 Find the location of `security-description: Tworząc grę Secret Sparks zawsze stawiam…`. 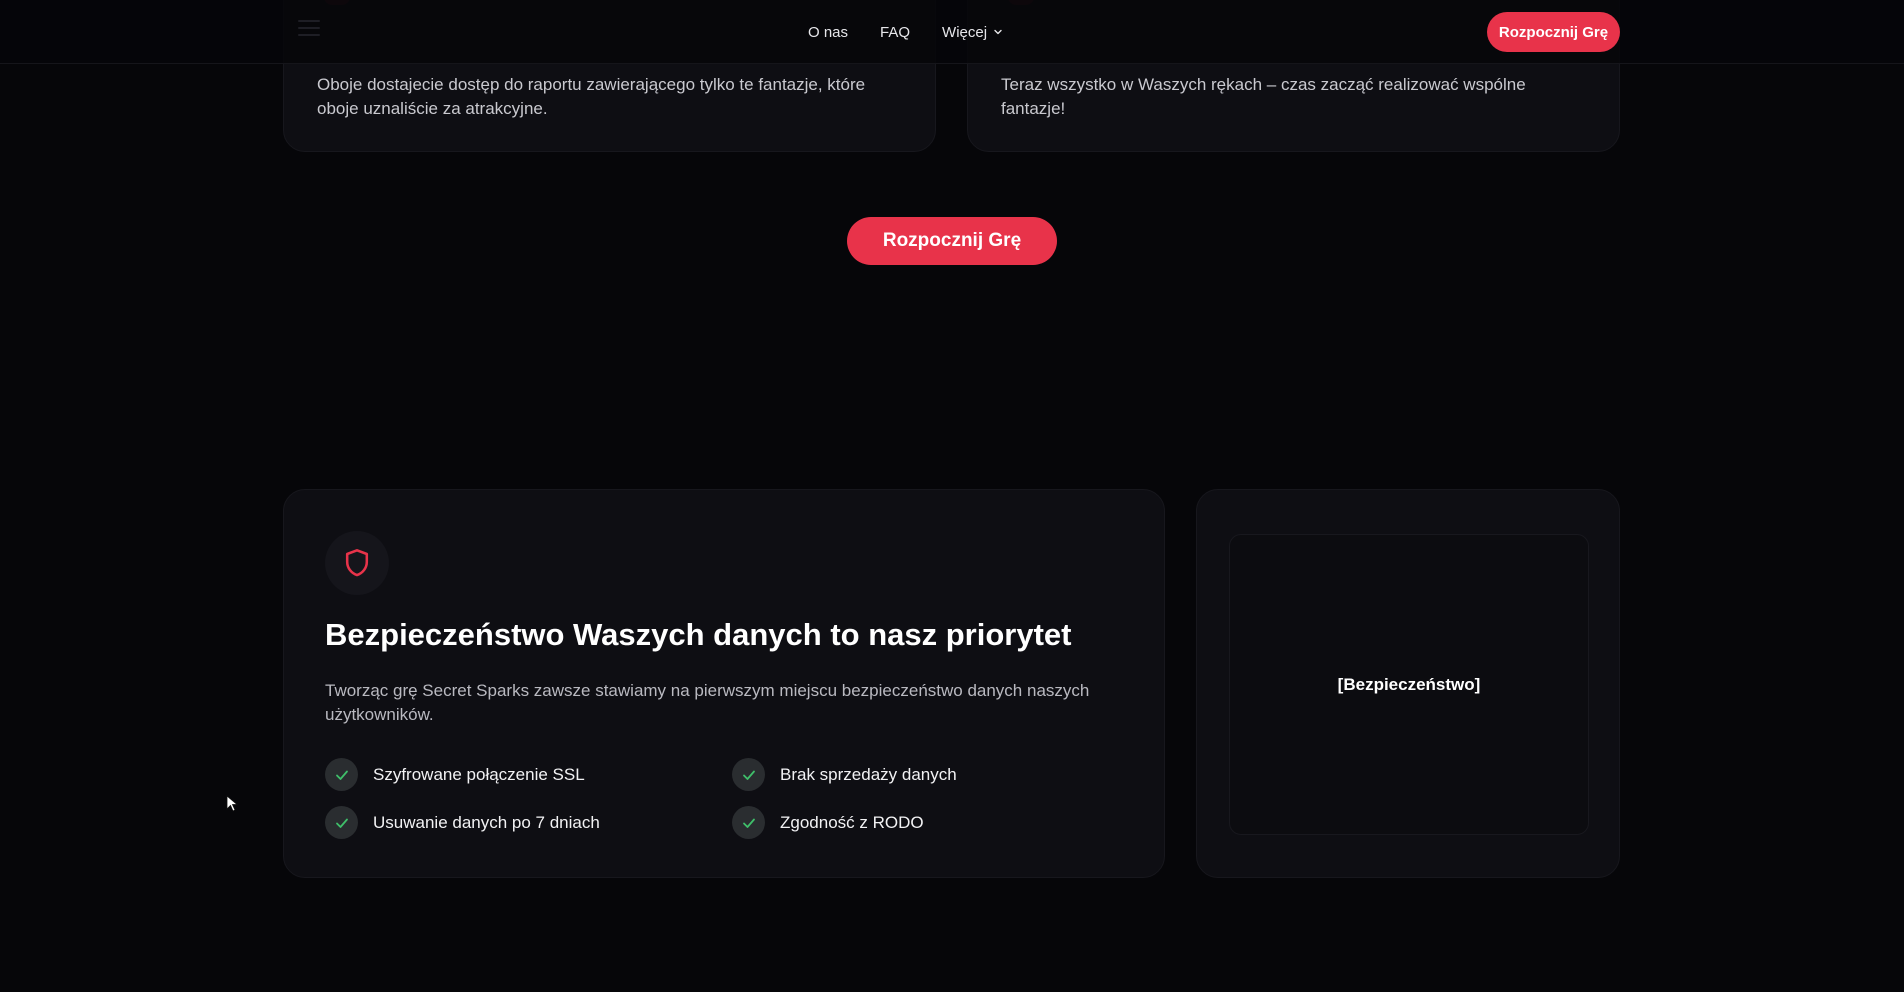

security-description: Tworząc grę Secret Sparks zawsze stawiam… is located at coordinates (707, 702).